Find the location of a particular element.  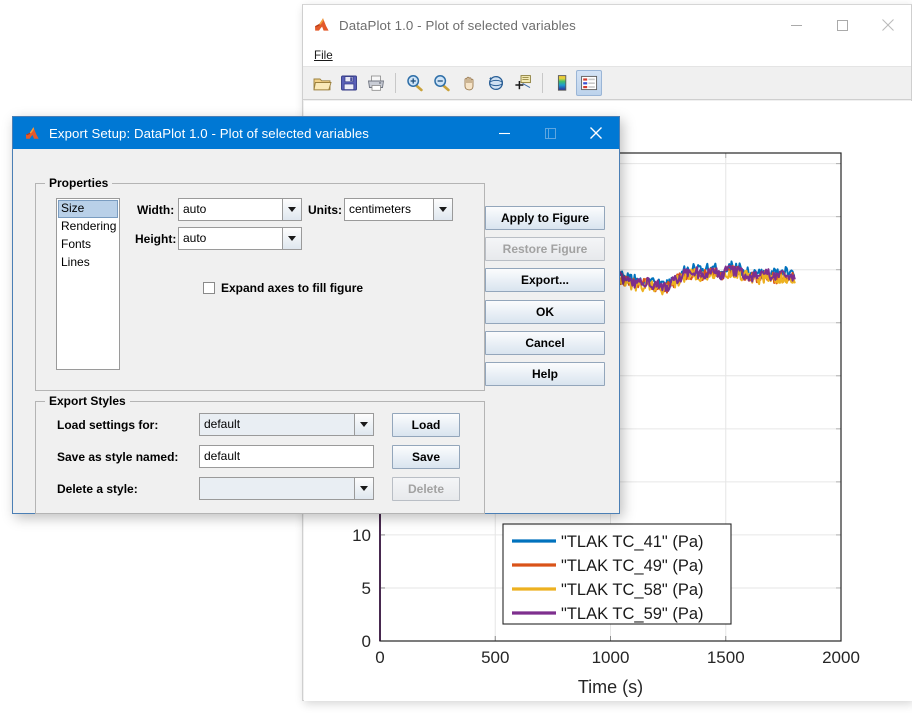

save-floppy-icon is located at coordinates (349, 83).